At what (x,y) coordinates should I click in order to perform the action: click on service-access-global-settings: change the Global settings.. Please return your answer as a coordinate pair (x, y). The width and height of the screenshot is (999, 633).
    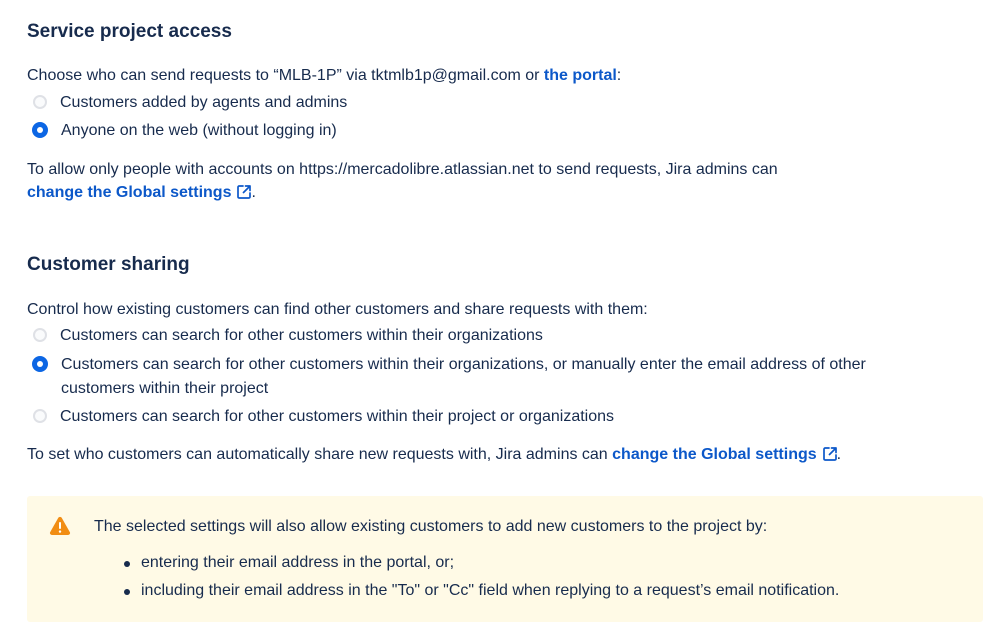
    Looking at the image, I should click on (141, 194).